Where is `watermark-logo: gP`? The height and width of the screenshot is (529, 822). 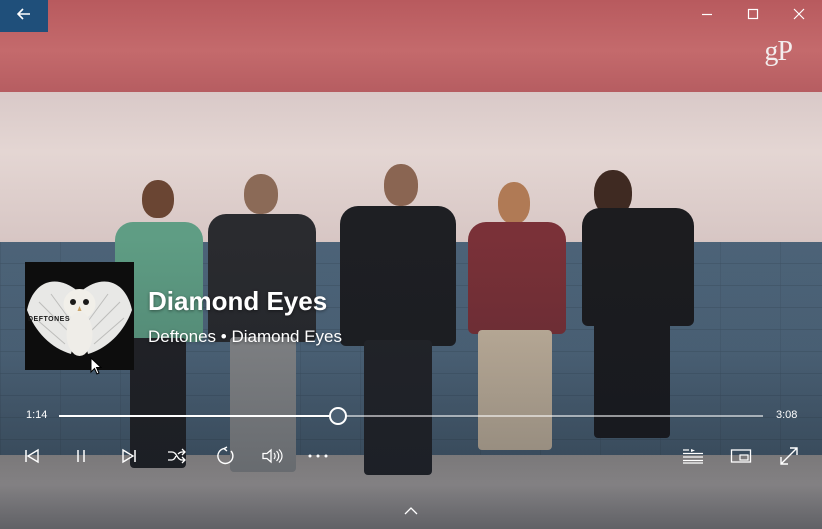 watermark-logo: gP is located at coordinates (778, 51).